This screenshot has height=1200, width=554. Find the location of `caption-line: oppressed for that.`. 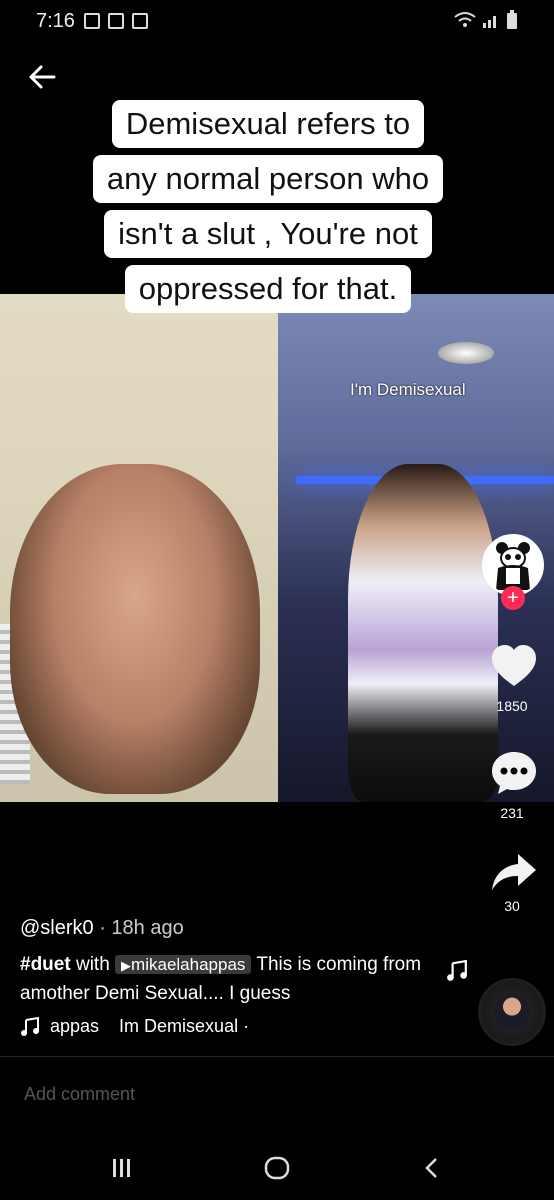

caption-line: oppressed for that. is located at coordinates (268, 289).